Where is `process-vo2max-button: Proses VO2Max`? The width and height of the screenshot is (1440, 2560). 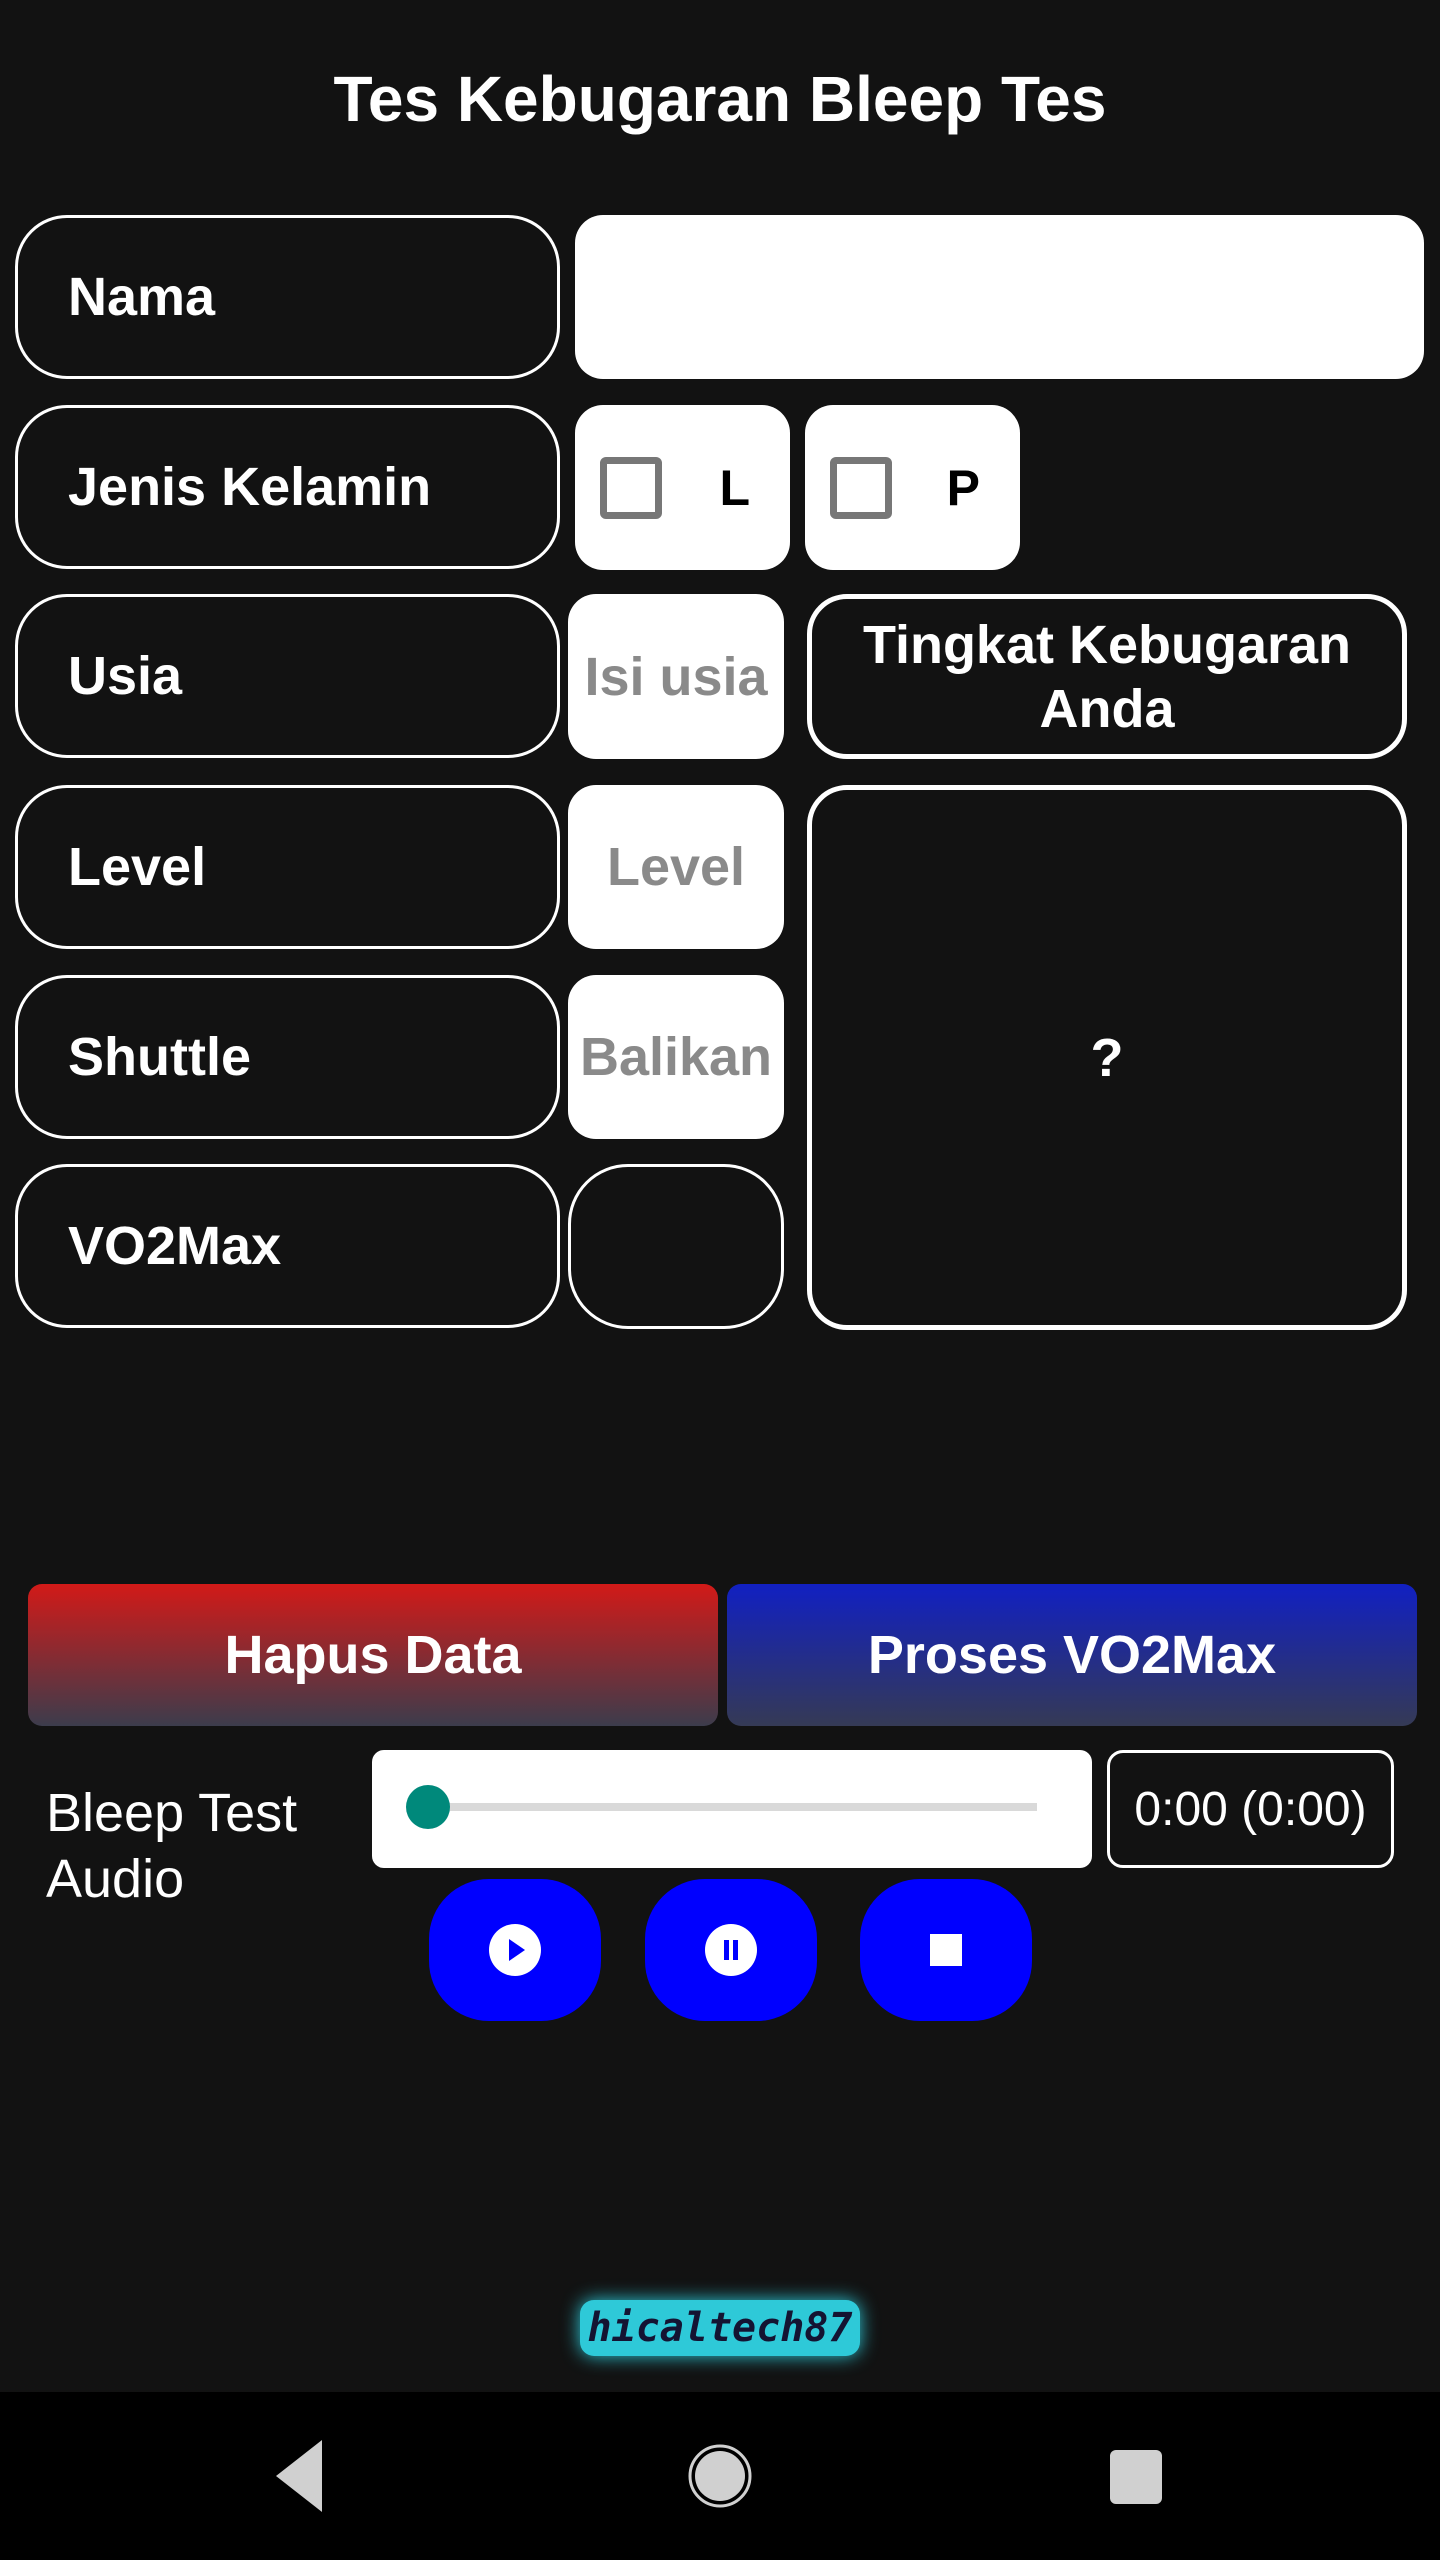
process-vo2max-button: Proses VO2Max is located at coordinates (1072, 1655).